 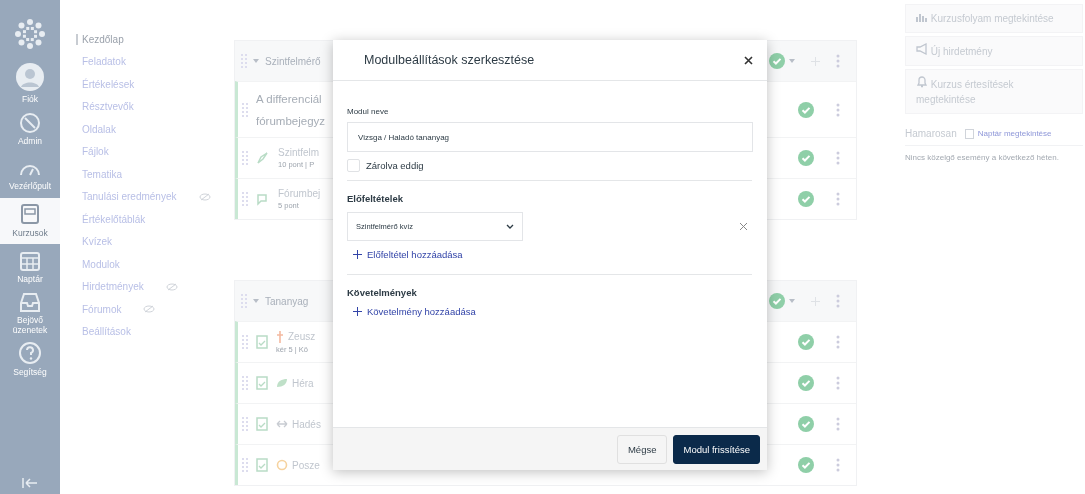 I want to click on item-title: Szintfelm, so click(x=299, y=152).